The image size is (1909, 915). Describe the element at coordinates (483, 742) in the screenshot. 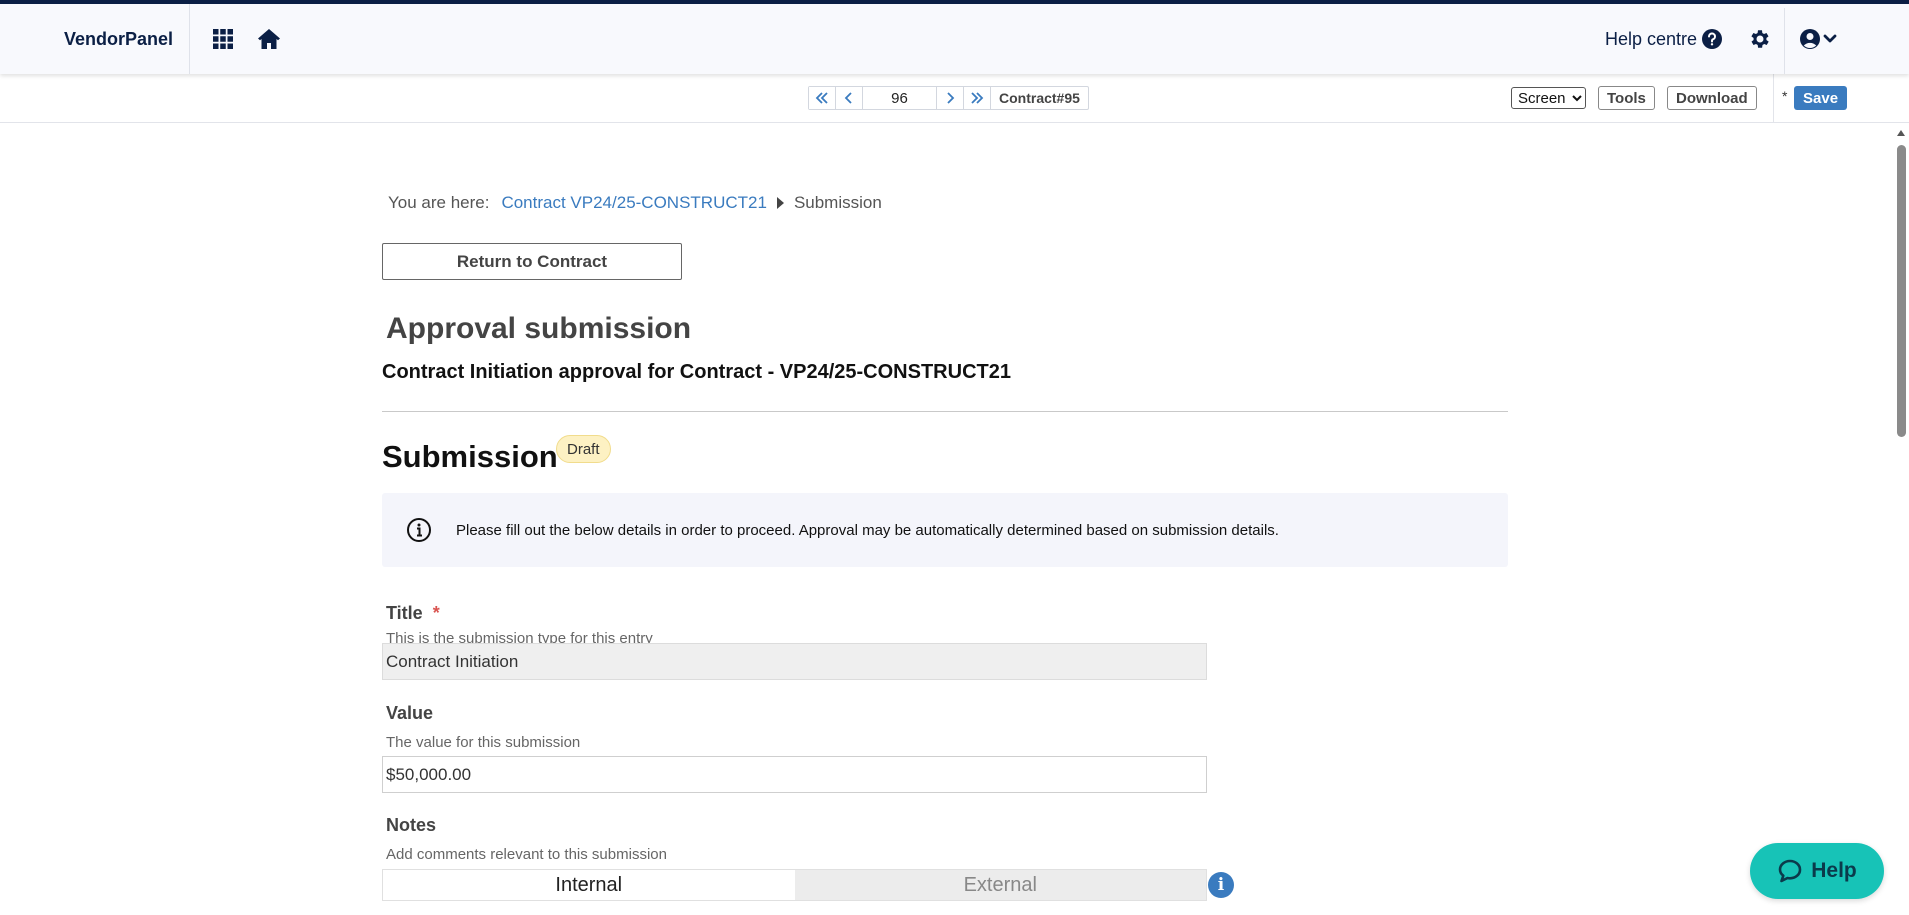

I see `value-field-help: The value for this submission` at that location.